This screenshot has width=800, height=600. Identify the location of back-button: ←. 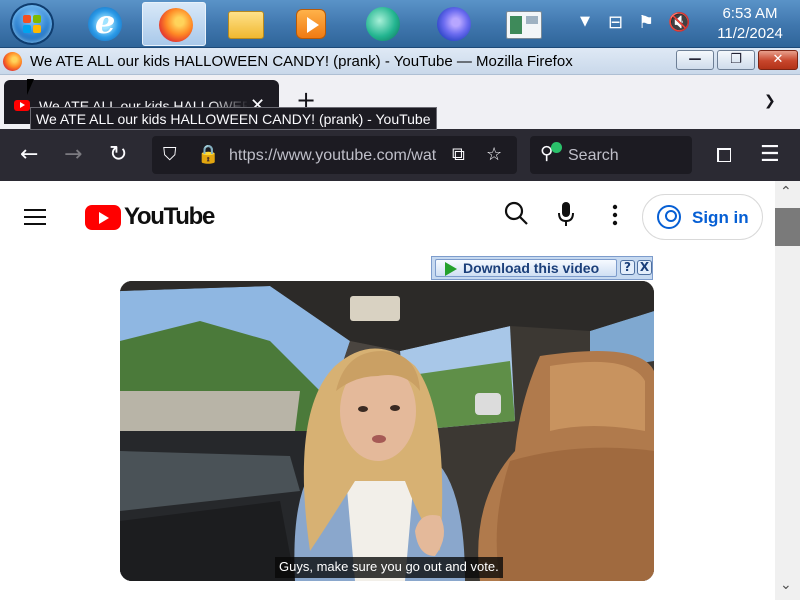
(29, 155).